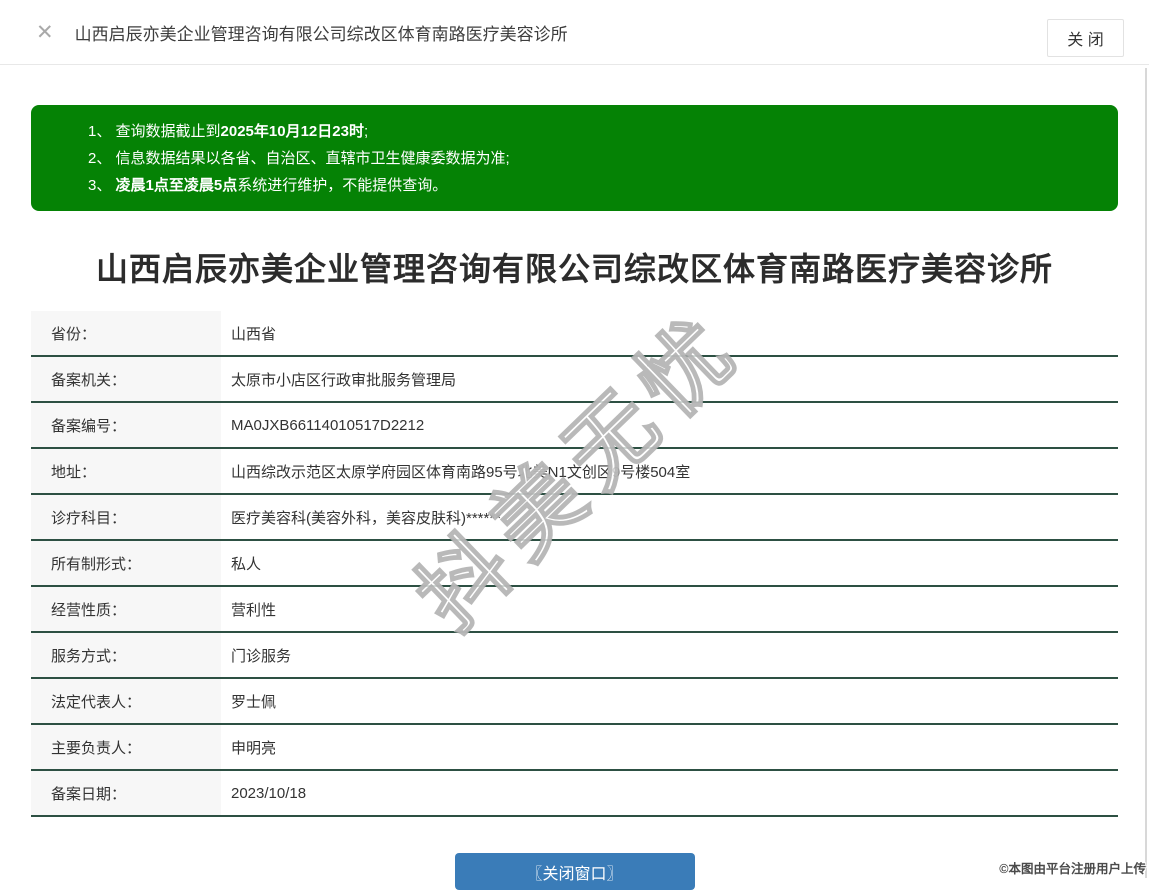 Image resolution: width=1149 pixels, height=890 pixels. I want to click on notice-line-1-text: 1、 查询数据截止到, so click(154, 131).